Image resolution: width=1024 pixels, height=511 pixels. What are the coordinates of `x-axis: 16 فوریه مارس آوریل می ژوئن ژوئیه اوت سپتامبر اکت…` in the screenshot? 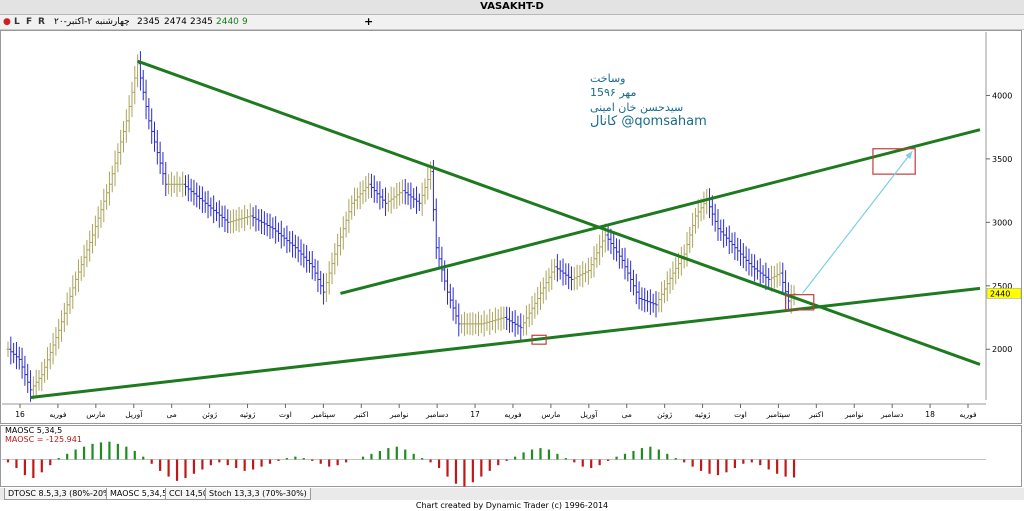 It's located at (494, 411).